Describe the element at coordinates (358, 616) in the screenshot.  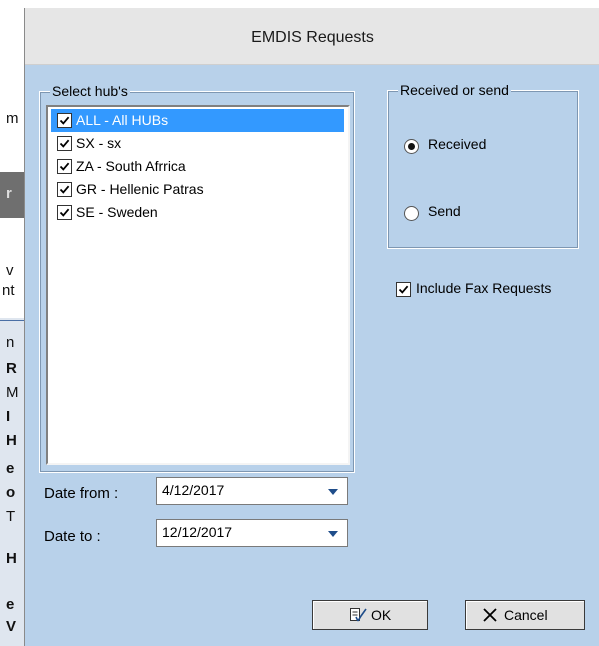
I see `edit-document-icon` at that location.